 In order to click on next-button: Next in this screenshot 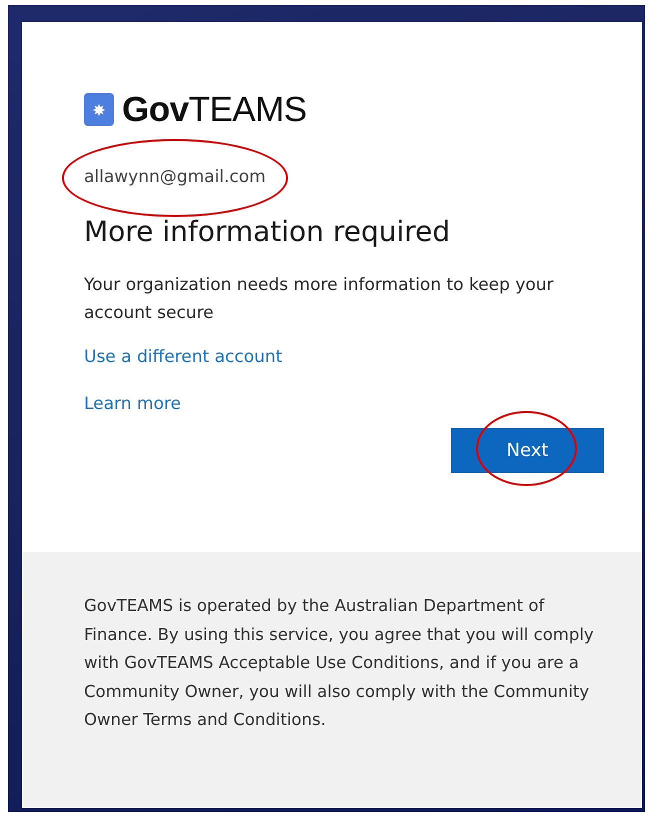, I will do `click(527, 450)`.